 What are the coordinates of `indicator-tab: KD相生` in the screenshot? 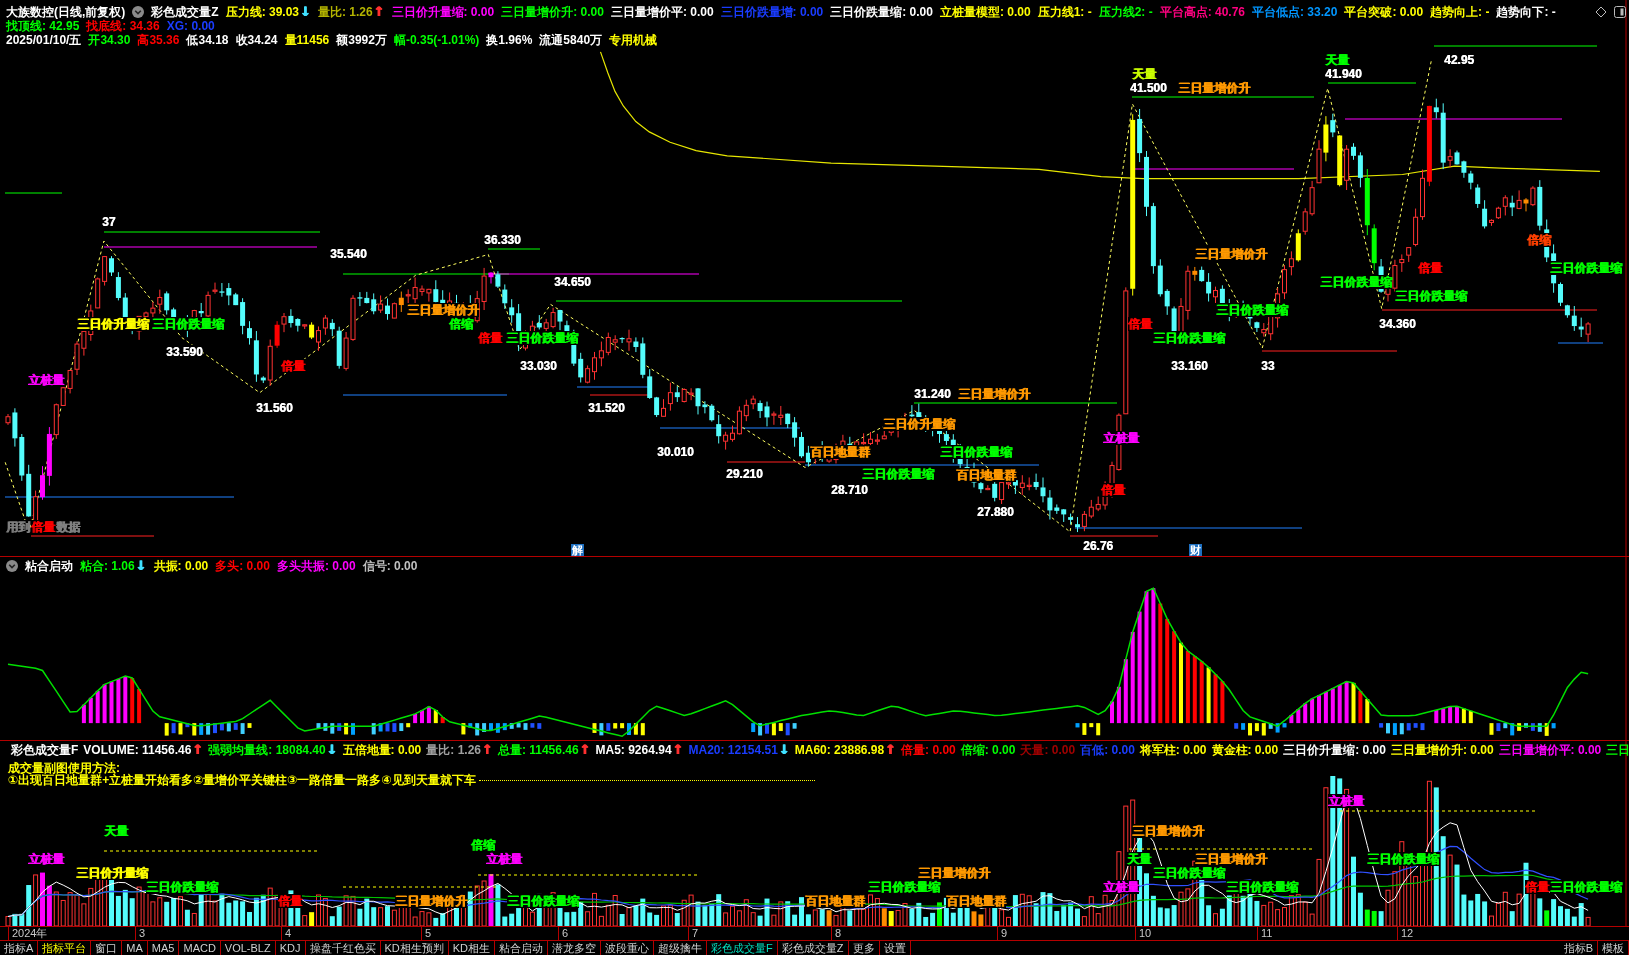 It's located at (472, 948).